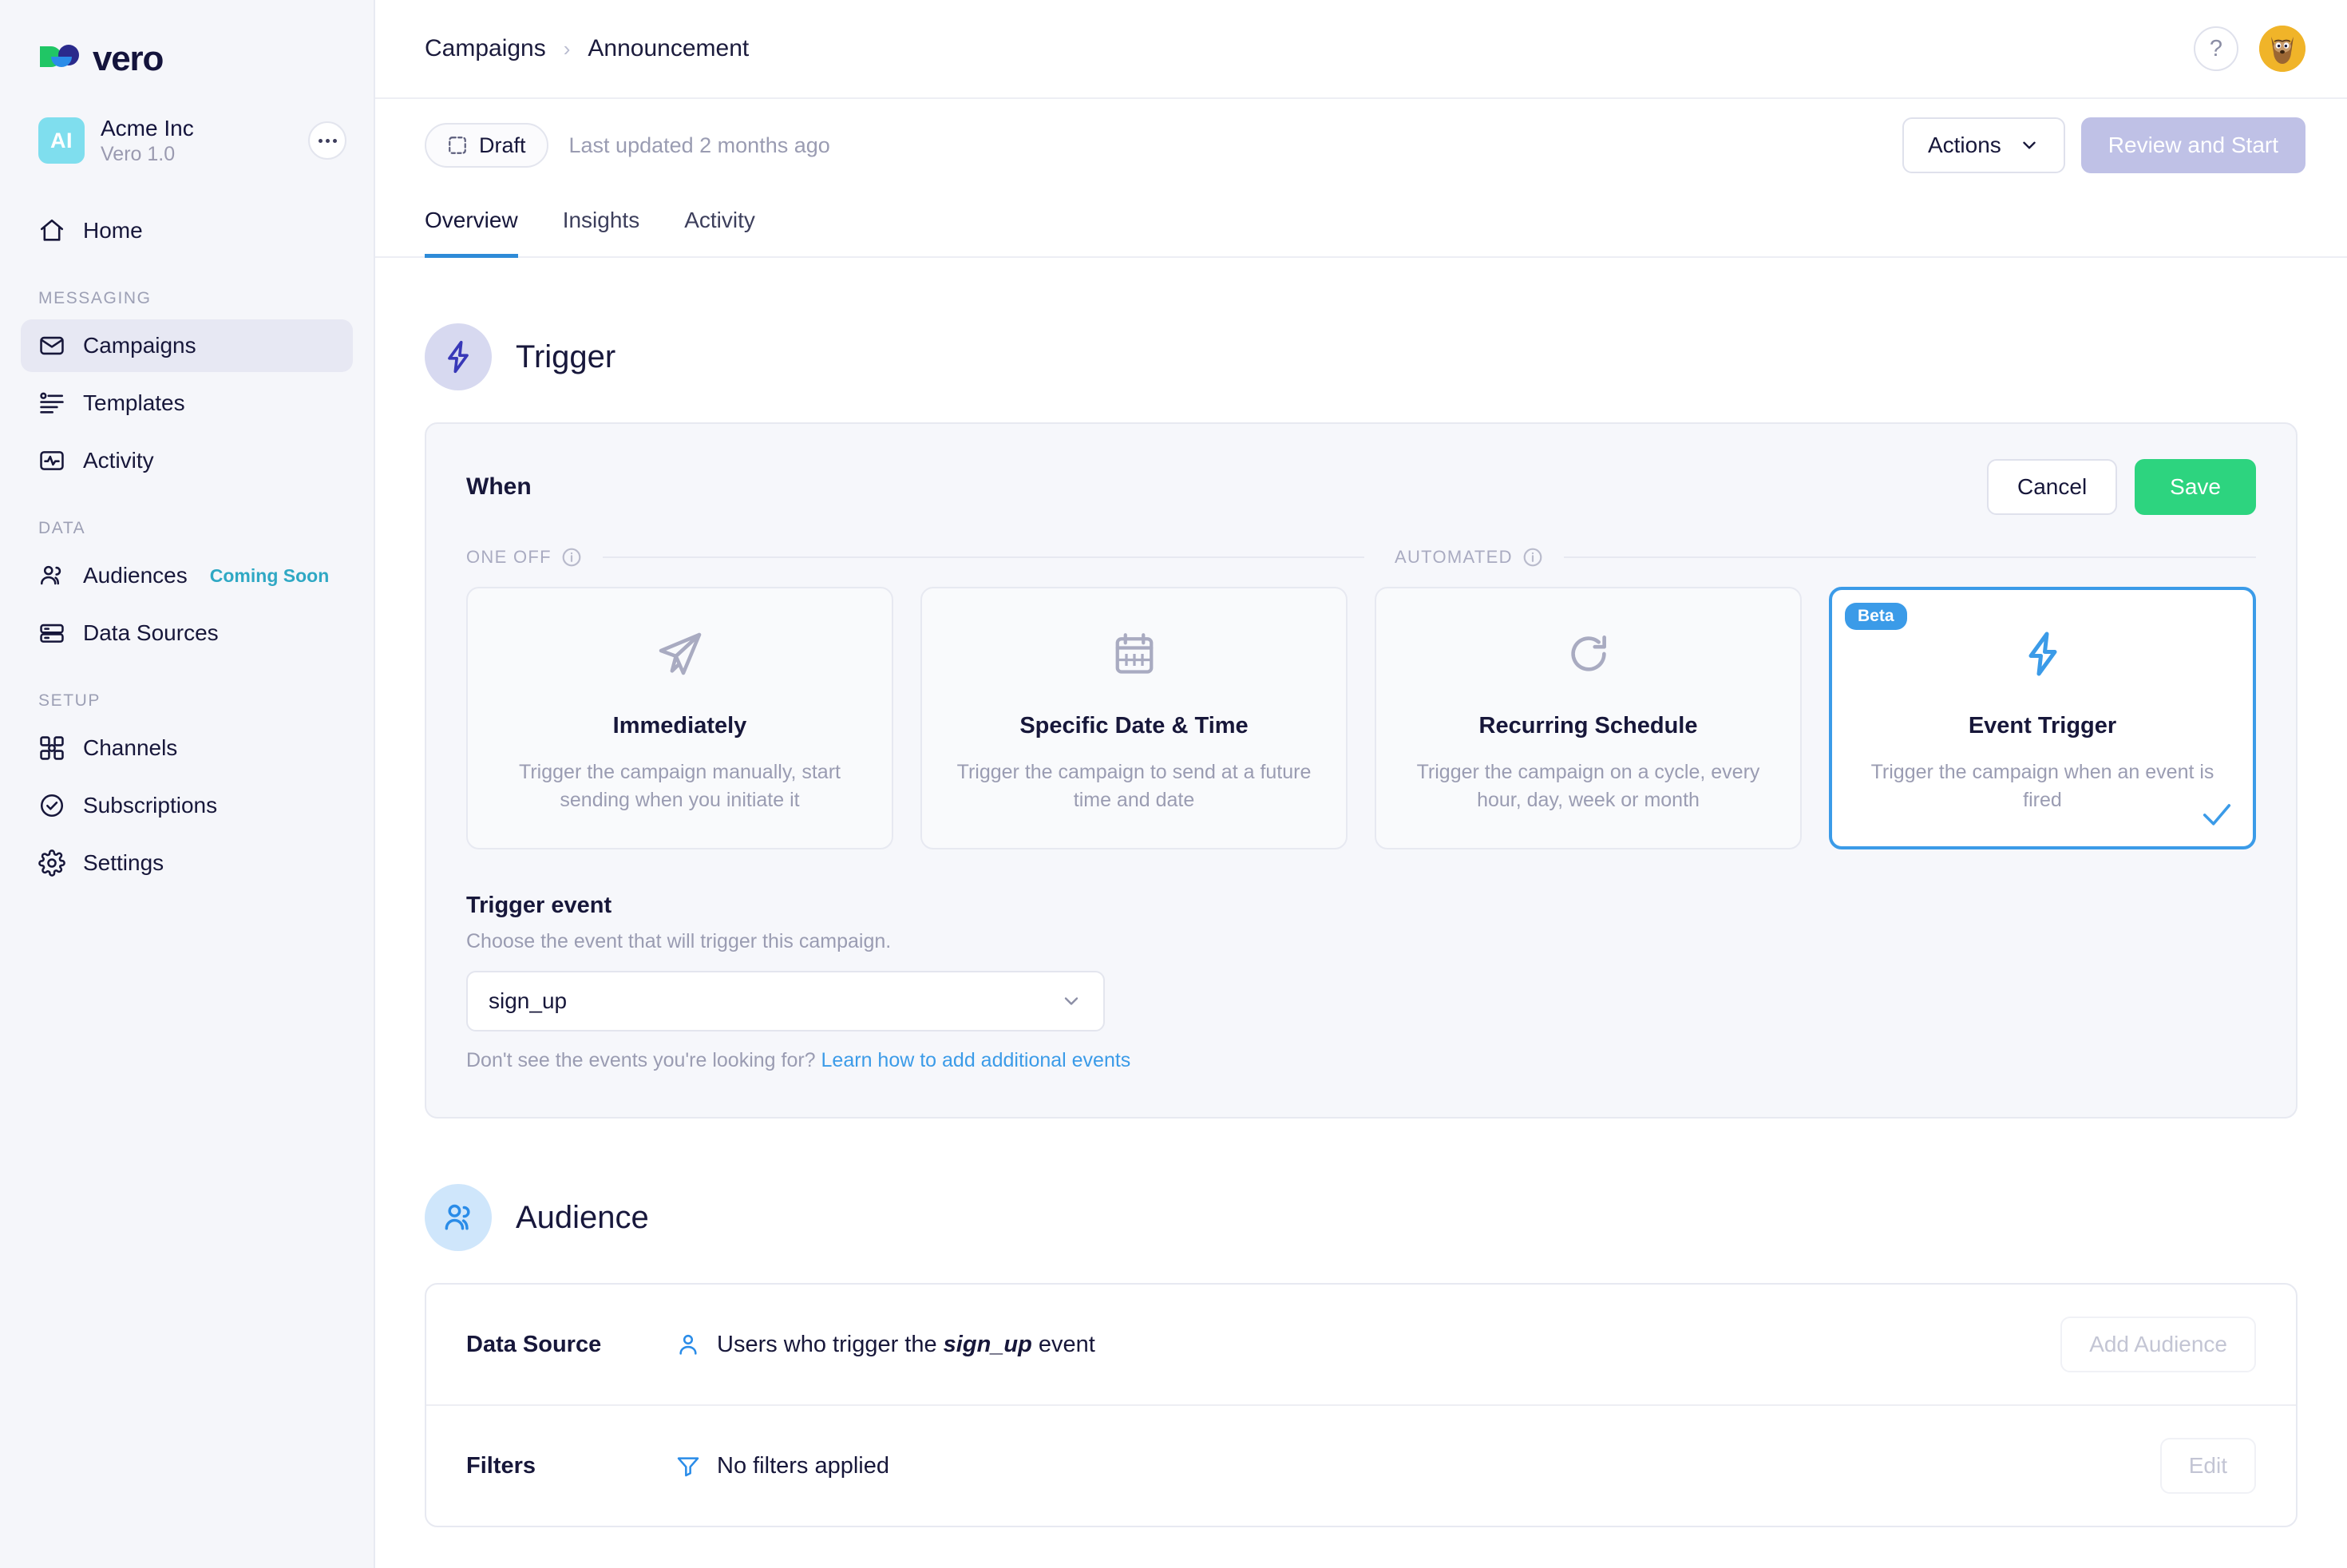  I want to click on filters-label: Filters, so click(501, 1466).